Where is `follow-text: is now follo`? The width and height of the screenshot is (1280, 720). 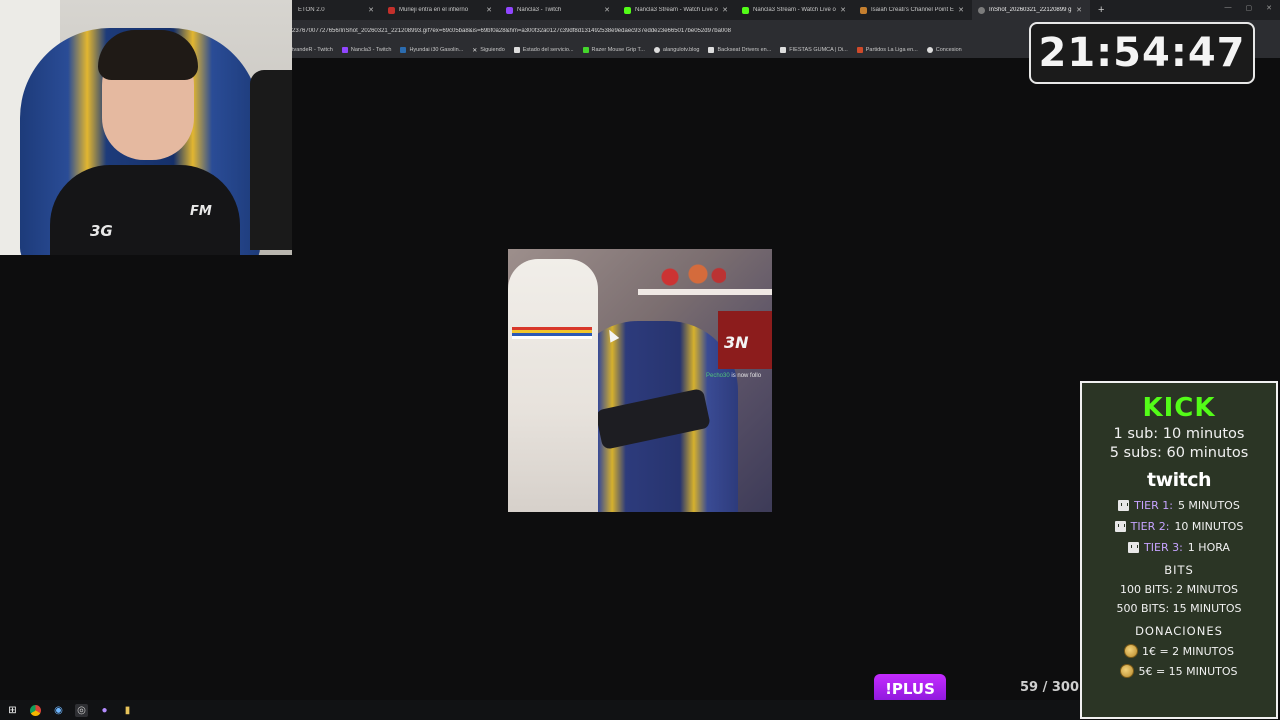
follow-text: is now follo is located at coordinates (746, 376).